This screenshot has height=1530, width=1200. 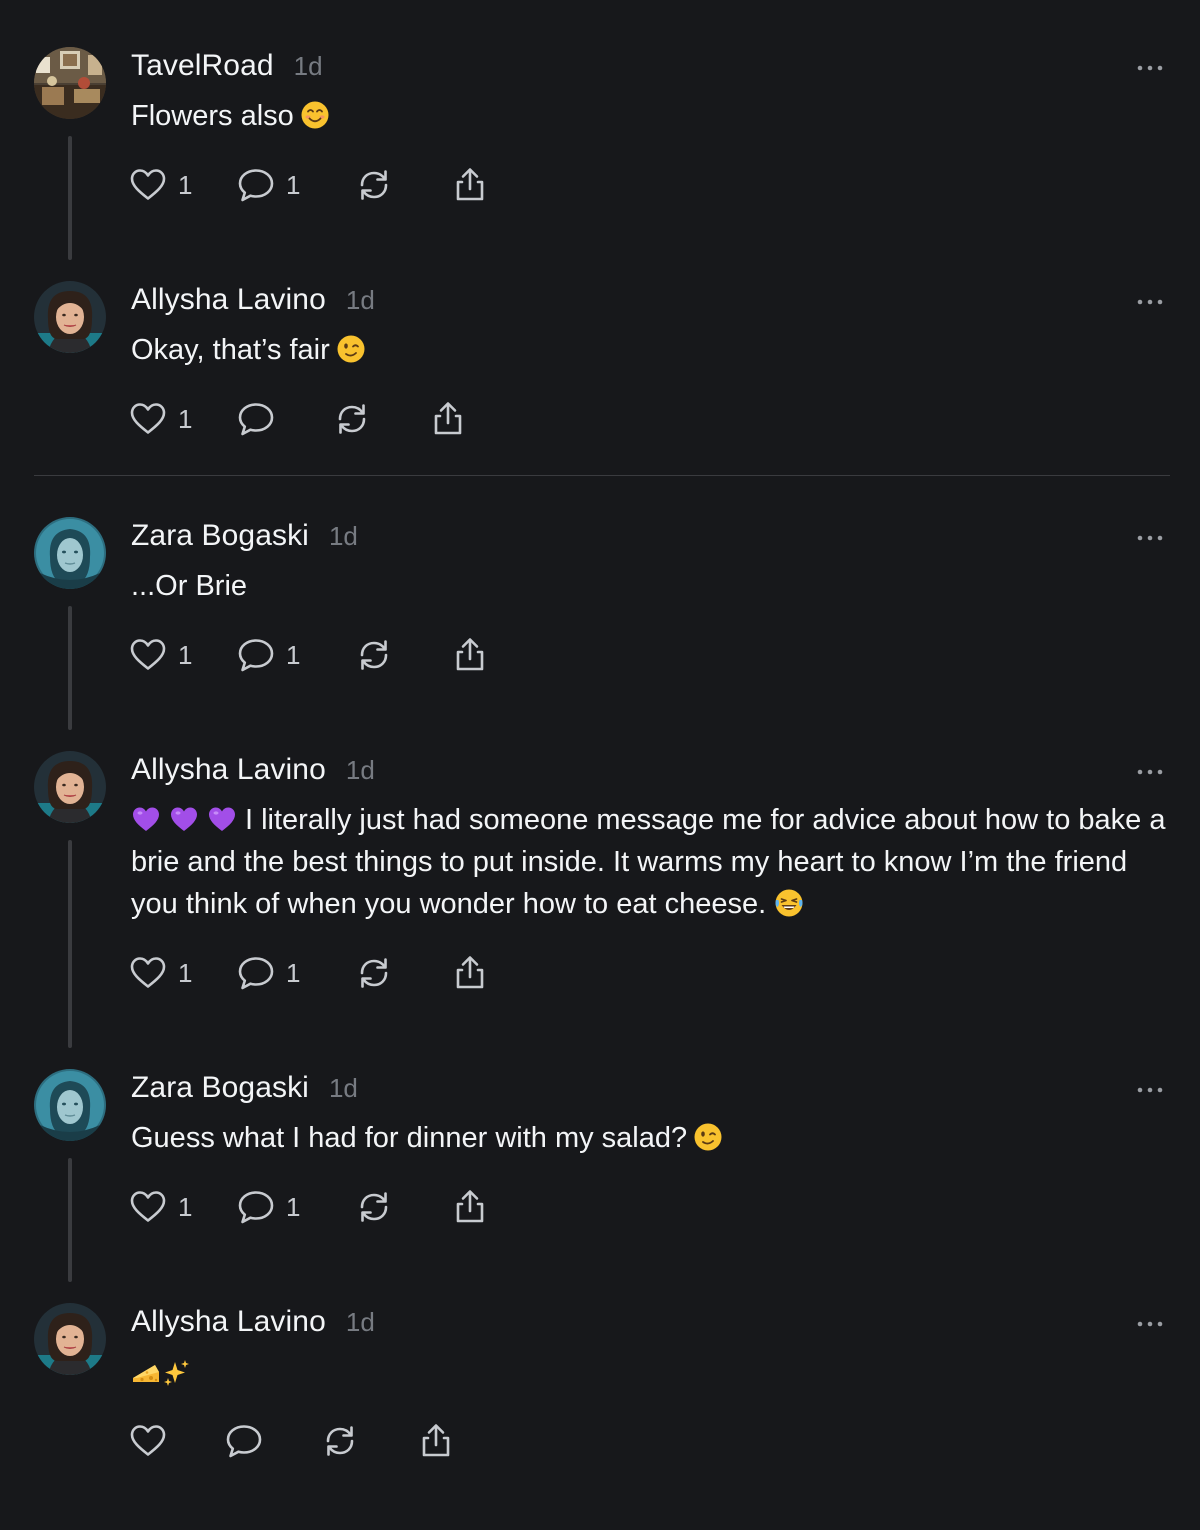 I want to click on post-text: Okay, that’s fair, so click(x=653, y=350).